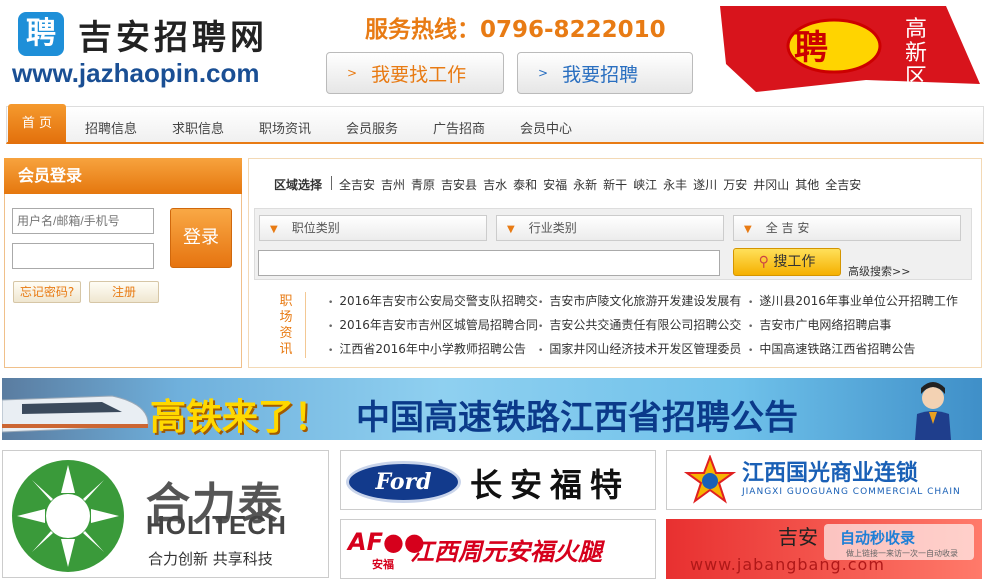 The width and height of the screenshot is (992, 585). I want to click on region-item: 新干, so click(615, 185).